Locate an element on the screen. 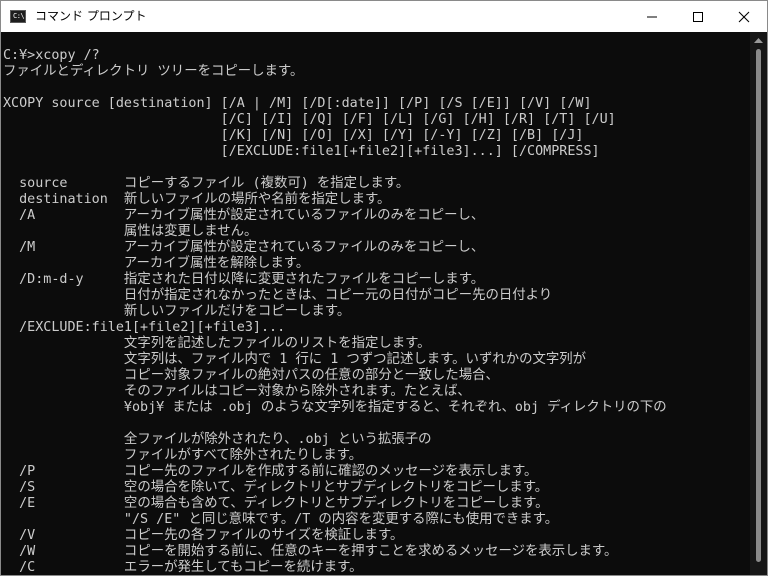  scroll-up-arrow-icon is located at coordinates (758, 40).